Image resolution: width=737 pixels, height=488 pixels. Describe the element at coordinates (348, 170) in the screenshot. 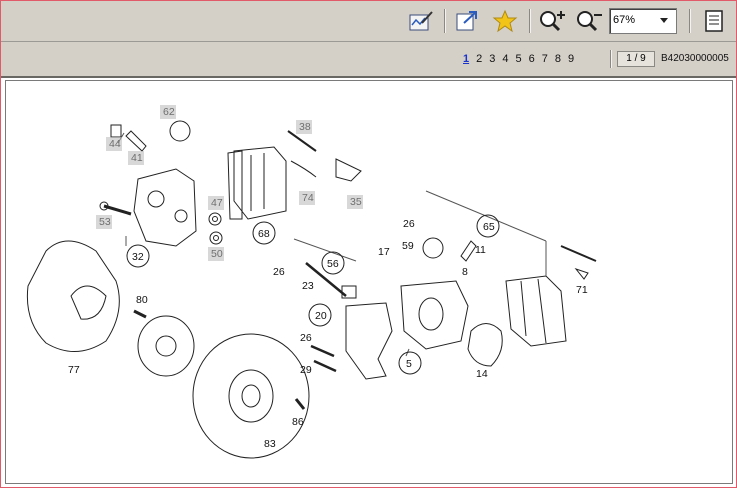

I see `anti-rattle-clip-part` at that location.